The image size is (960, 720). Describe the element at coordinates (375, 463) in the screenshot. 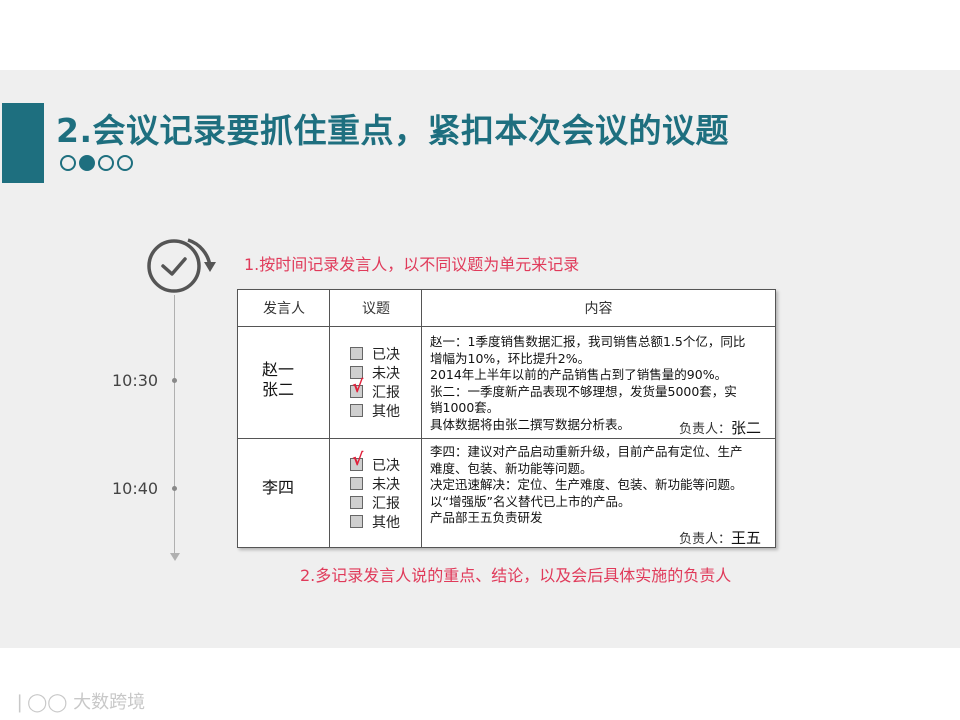

I see `topic-option: √ 已决` at that location.